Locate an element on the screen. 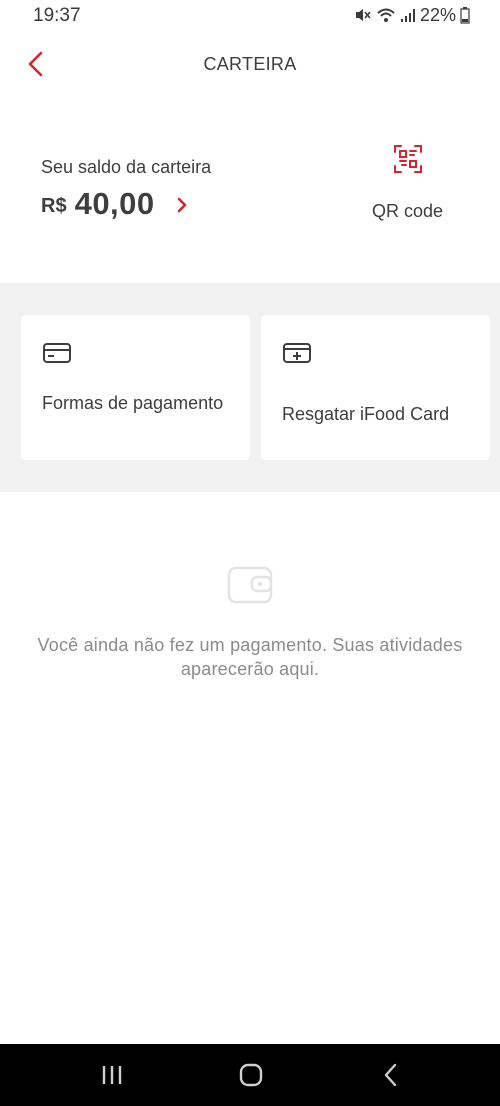 This screenshot has height=1106, width=500. qr-code-label: QR code is located at coordinates (407, 211).